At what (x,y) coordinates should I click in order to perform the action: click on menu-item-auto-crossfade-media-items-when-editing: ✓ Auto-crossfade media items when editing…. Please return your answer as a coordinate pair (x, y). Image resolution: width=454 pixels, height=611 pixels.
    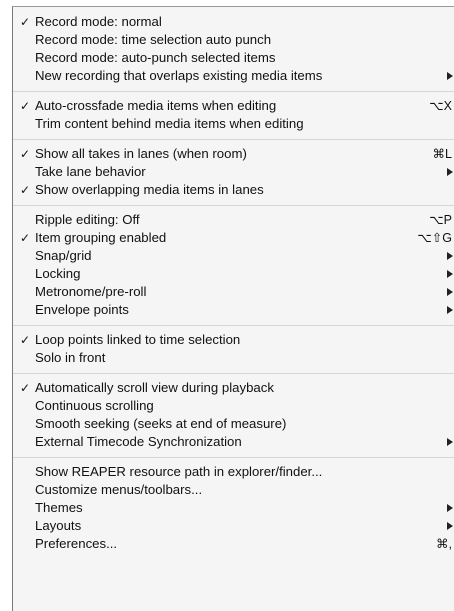
    Looking at the image, I should click on (233, 106).